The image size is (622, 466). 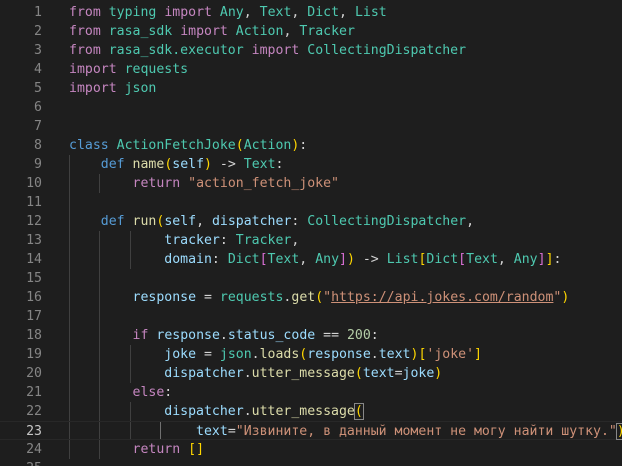 I want to click on code-line: 11, so click(x=311, y=202).